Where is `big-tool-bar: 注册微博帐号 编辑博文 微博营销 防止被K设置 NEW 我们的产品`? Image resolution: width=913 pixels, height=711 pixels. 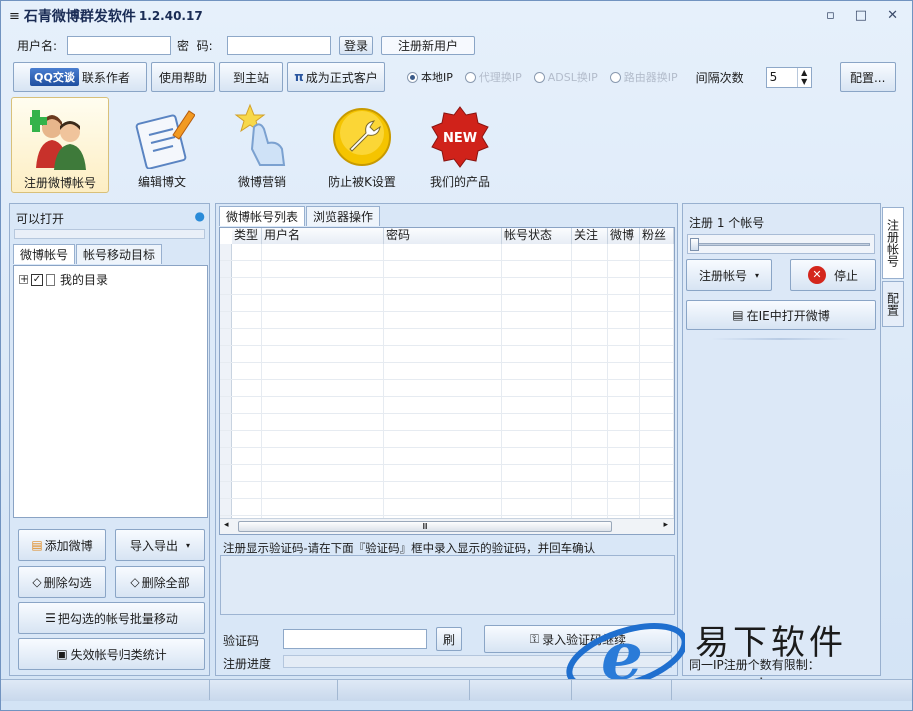
big-tool-bar: 注册微博帐号 编辑博文 微博营销 防止被K设置 NEW 我们的产品 is located at coordinates (457, 145).